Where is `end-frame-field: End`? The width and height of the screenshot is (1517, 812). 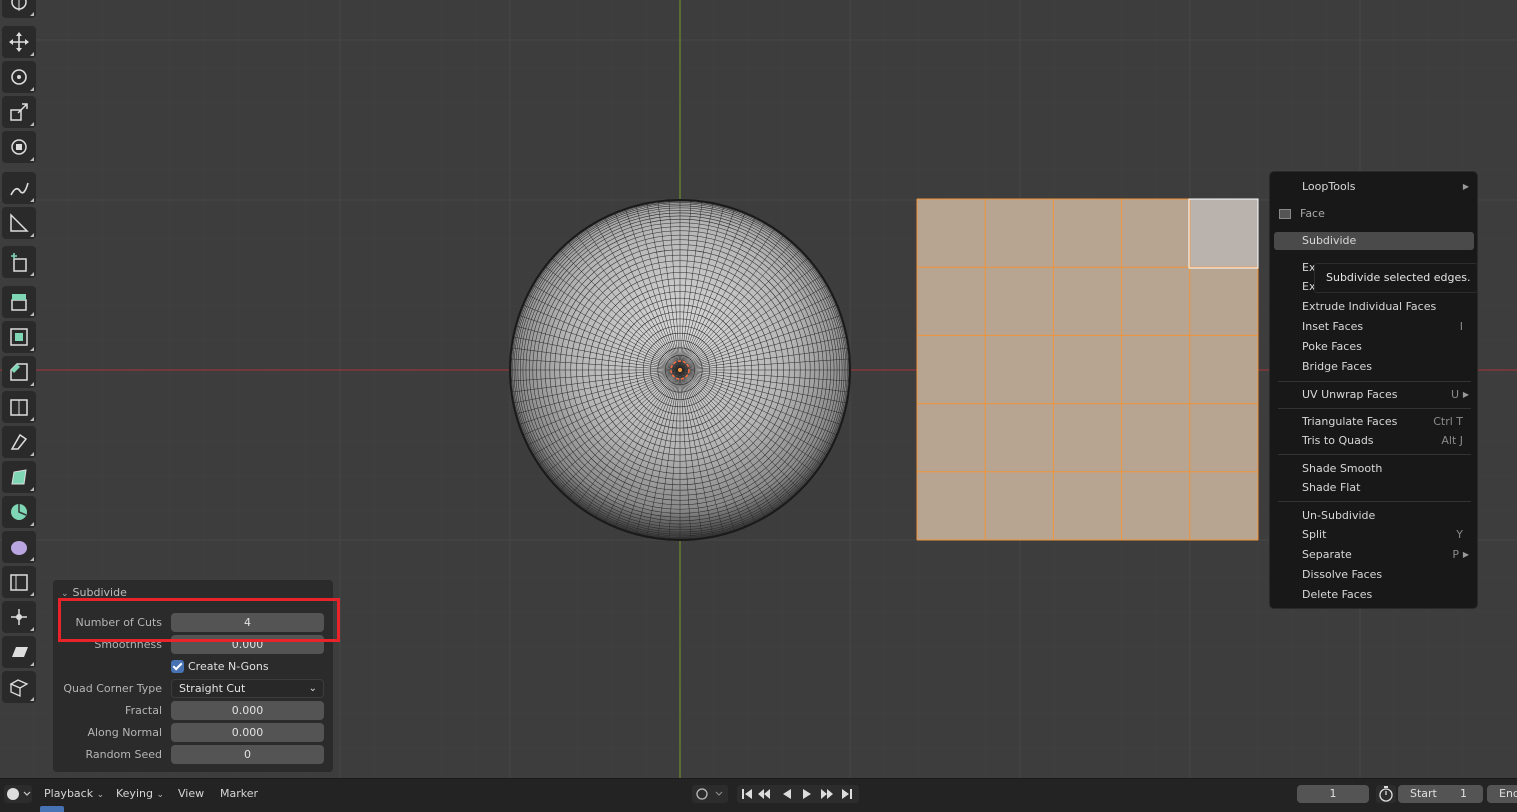
end-frame-field: End is located at coordinates (1502, 794).